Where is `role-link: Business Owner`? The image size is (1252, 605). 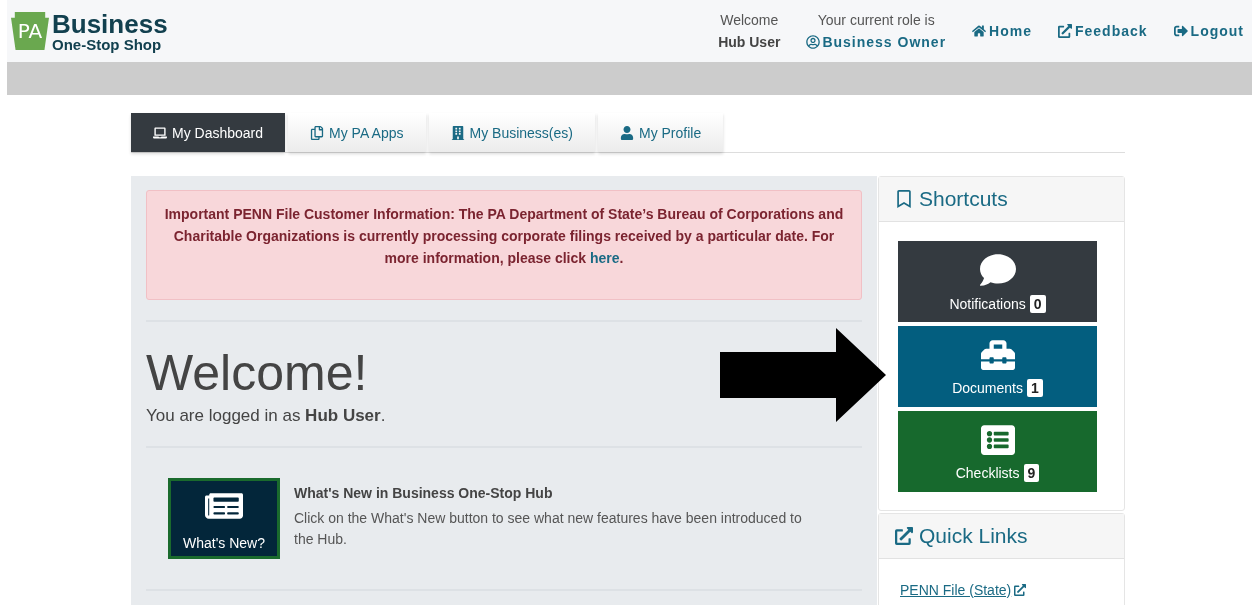
role-link: Business Owner is located at coordinates (876, 42).